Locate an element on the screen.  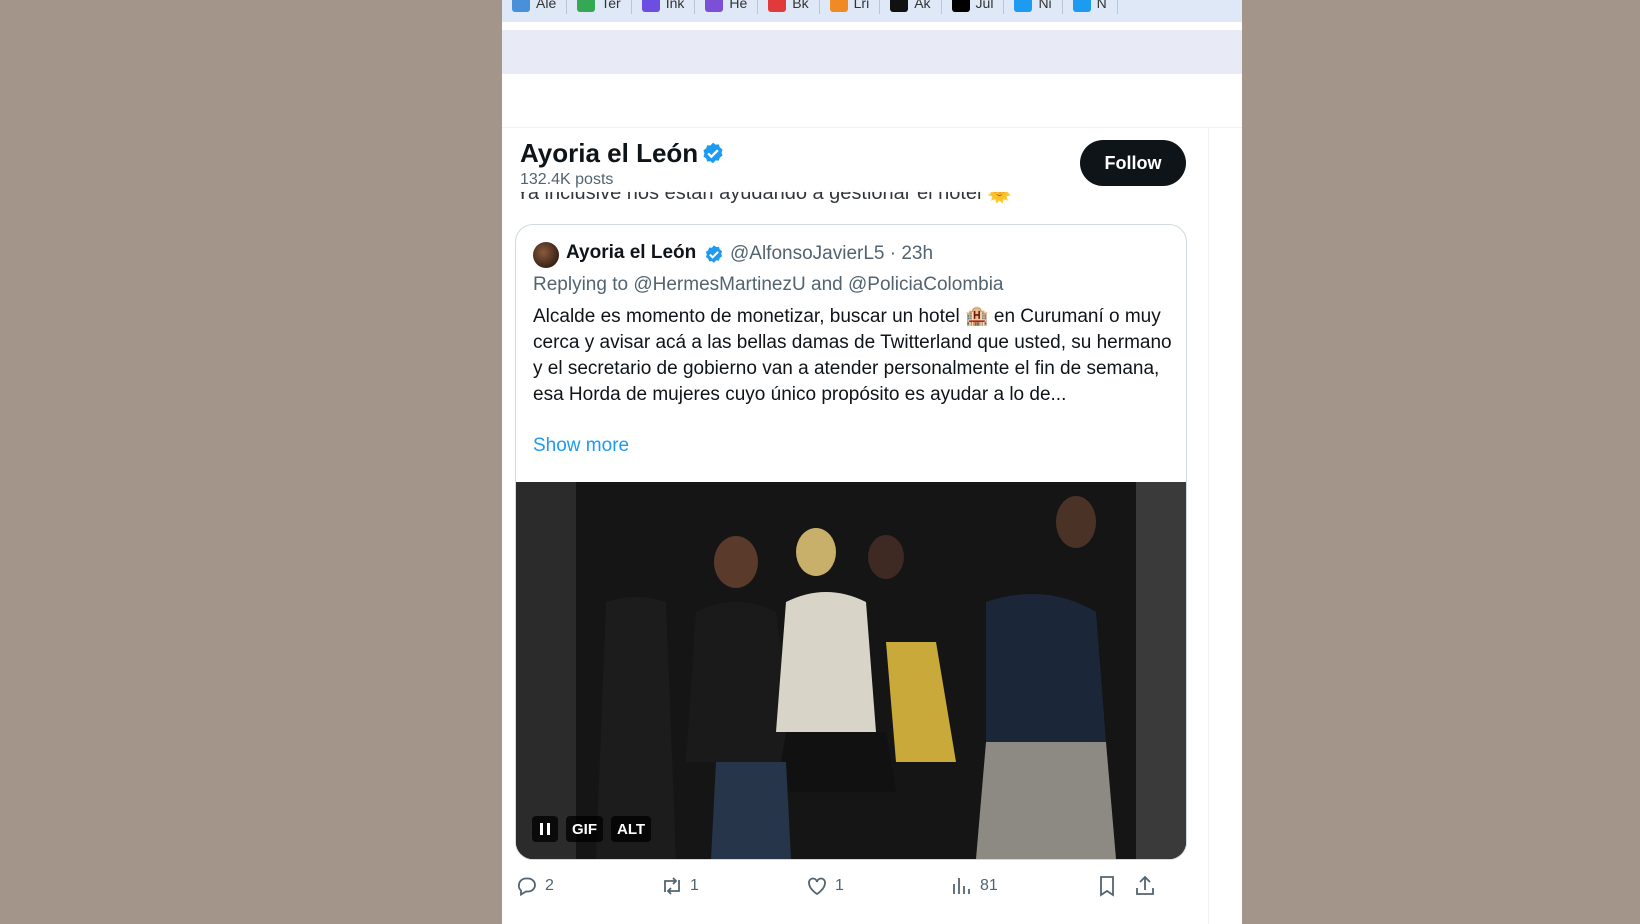
bookmark-label: Jul is located at coordinates (984, 5).